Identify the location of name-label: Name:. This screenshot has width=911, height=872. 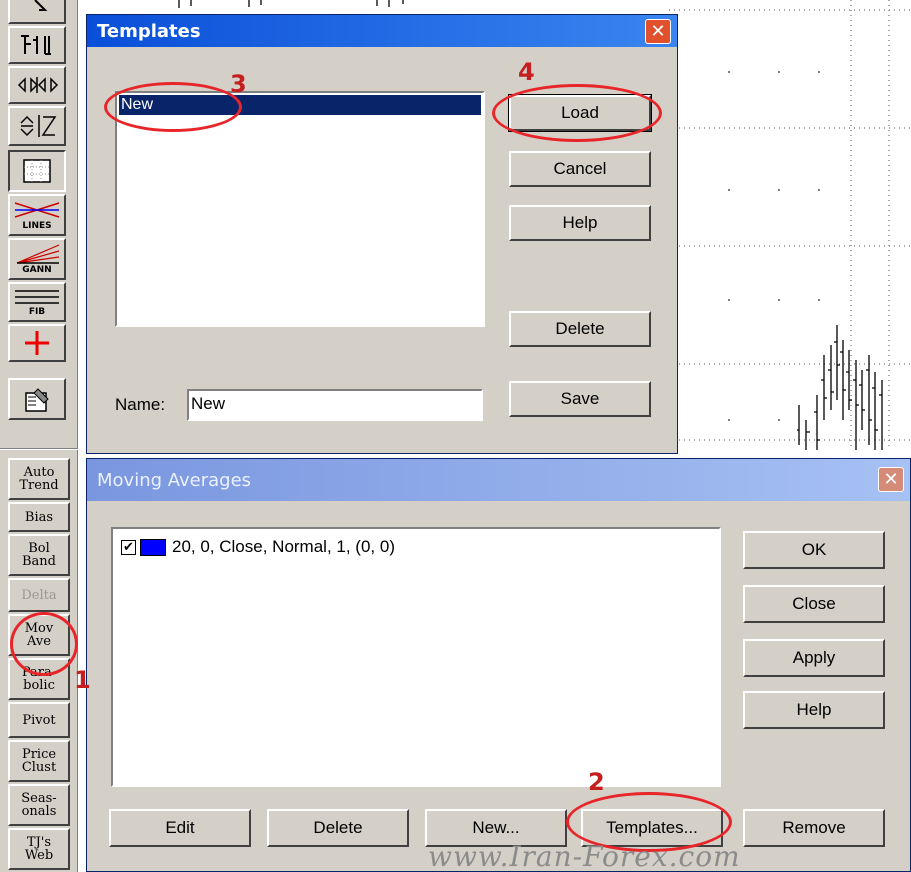
(140, 404).